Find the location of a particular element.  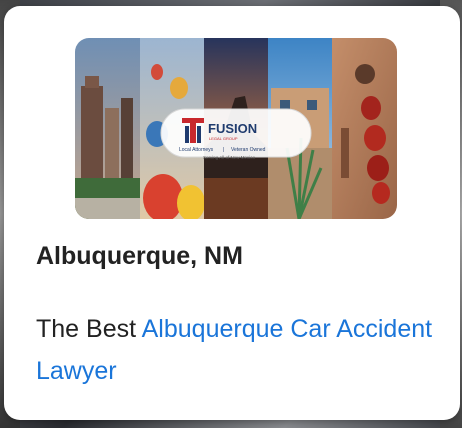

logo-subtext: LEGAL GROUP is located at coordinates (223, 138).